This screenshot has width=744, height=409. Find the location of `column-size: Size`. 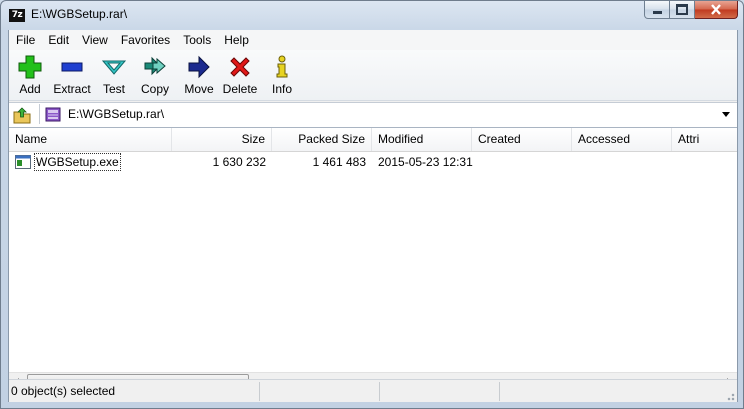

column-size: Size is located at coordinates (222, 139).